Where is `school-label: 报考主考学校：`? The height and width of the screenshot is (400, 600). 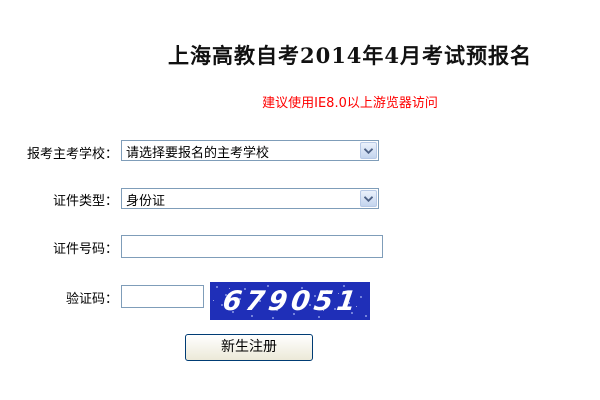 school-label: 报考主考学校： is located at coordinates (72, 154).